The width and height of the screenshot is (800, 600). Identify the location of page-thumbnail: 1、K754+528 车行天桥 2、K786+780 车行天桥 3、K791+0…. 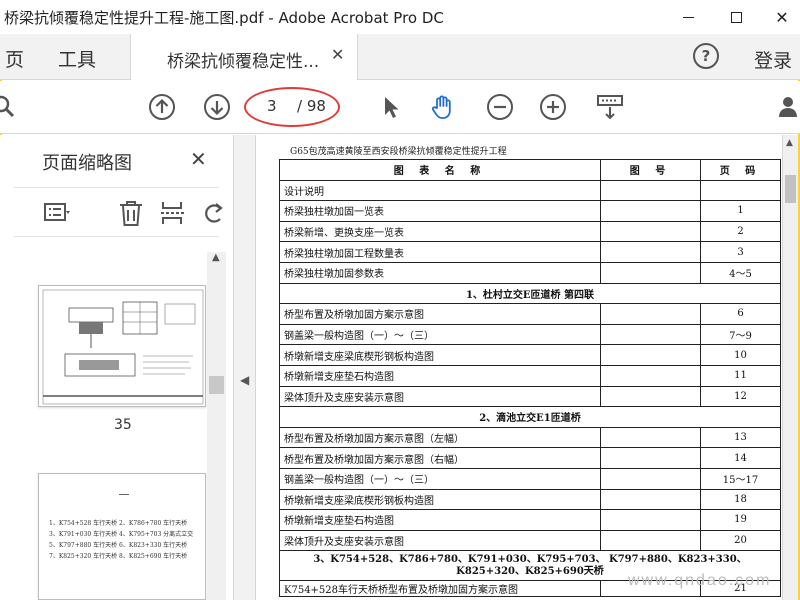
(122, 536).